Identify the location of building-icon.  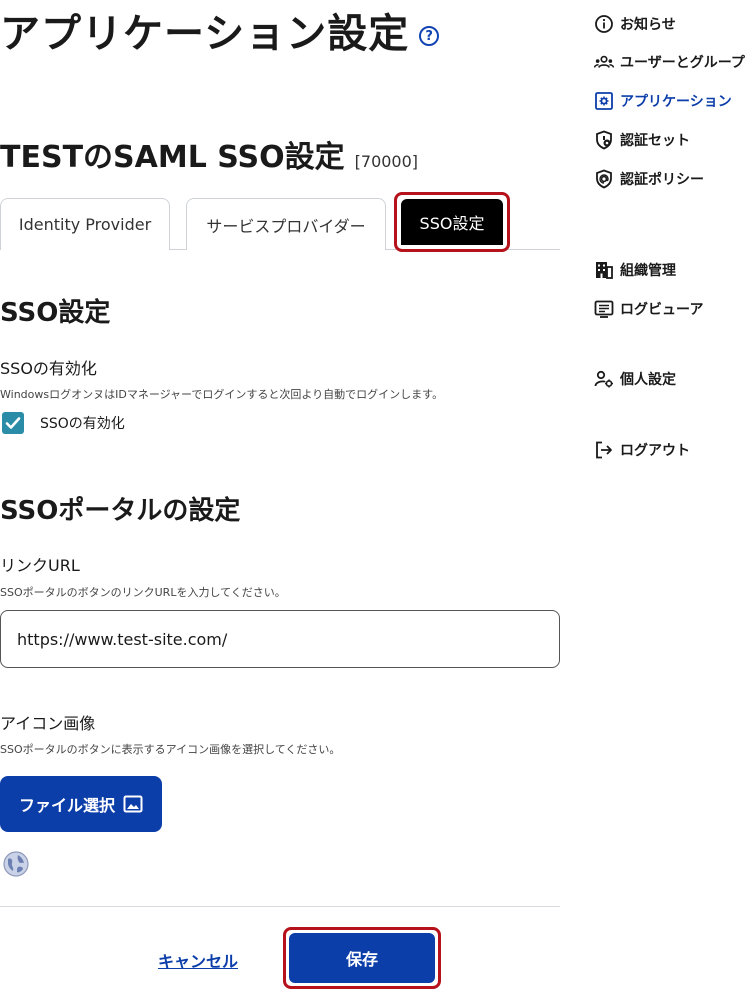
(604, 270).